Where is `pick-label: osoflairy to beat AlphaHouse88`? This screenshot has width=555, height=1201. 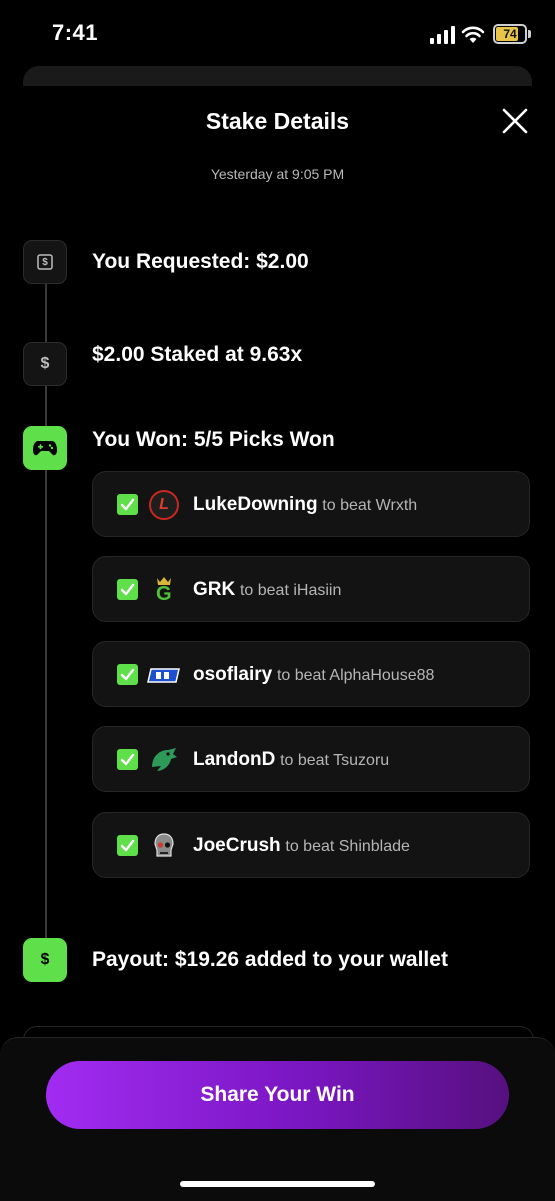
pick-label: osoflairy to beat AlphaHouse88 is located at coordinates (313, 675).